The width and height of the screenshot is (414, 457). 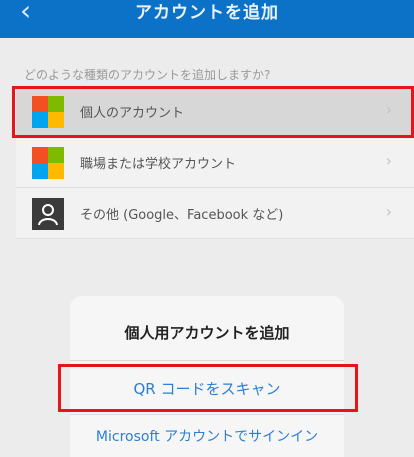 I want to click on page-title: アカウントを追加, so click(x=207, y=13).